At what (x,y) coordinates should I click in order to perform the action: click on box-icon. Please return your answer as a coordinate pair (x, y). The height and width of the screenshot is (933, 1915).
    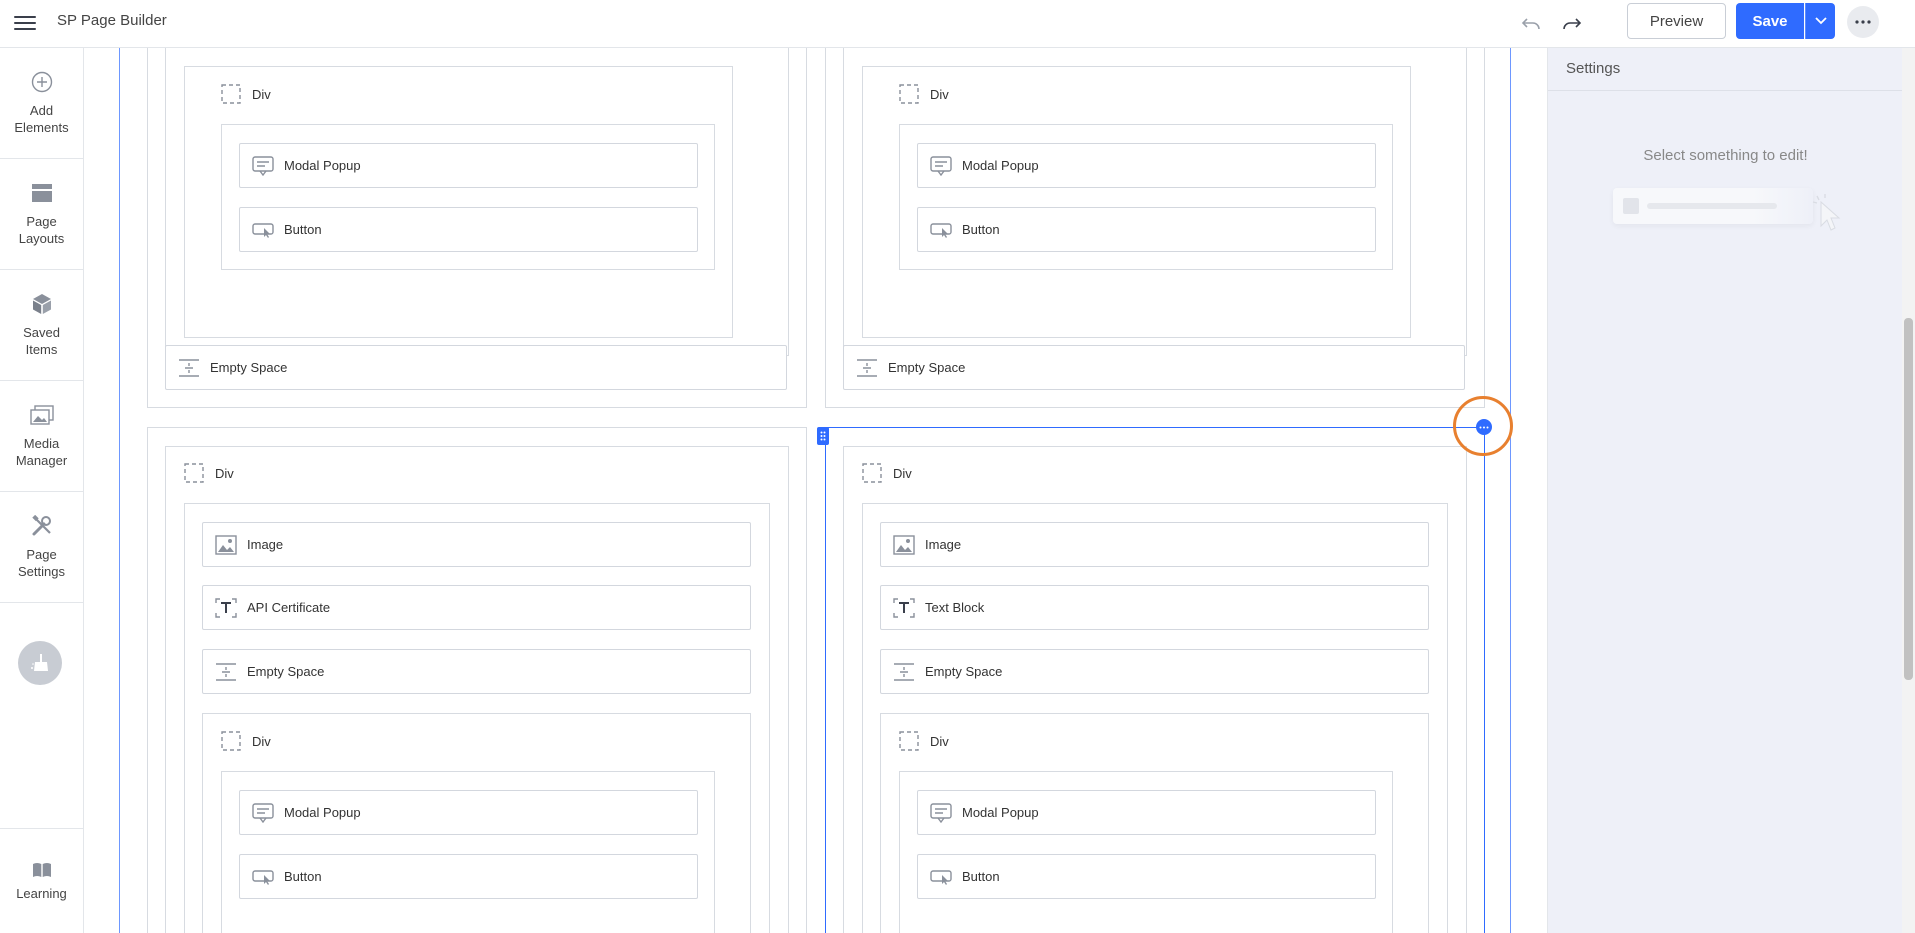
    Looking at the image, I should click on (42, 304).